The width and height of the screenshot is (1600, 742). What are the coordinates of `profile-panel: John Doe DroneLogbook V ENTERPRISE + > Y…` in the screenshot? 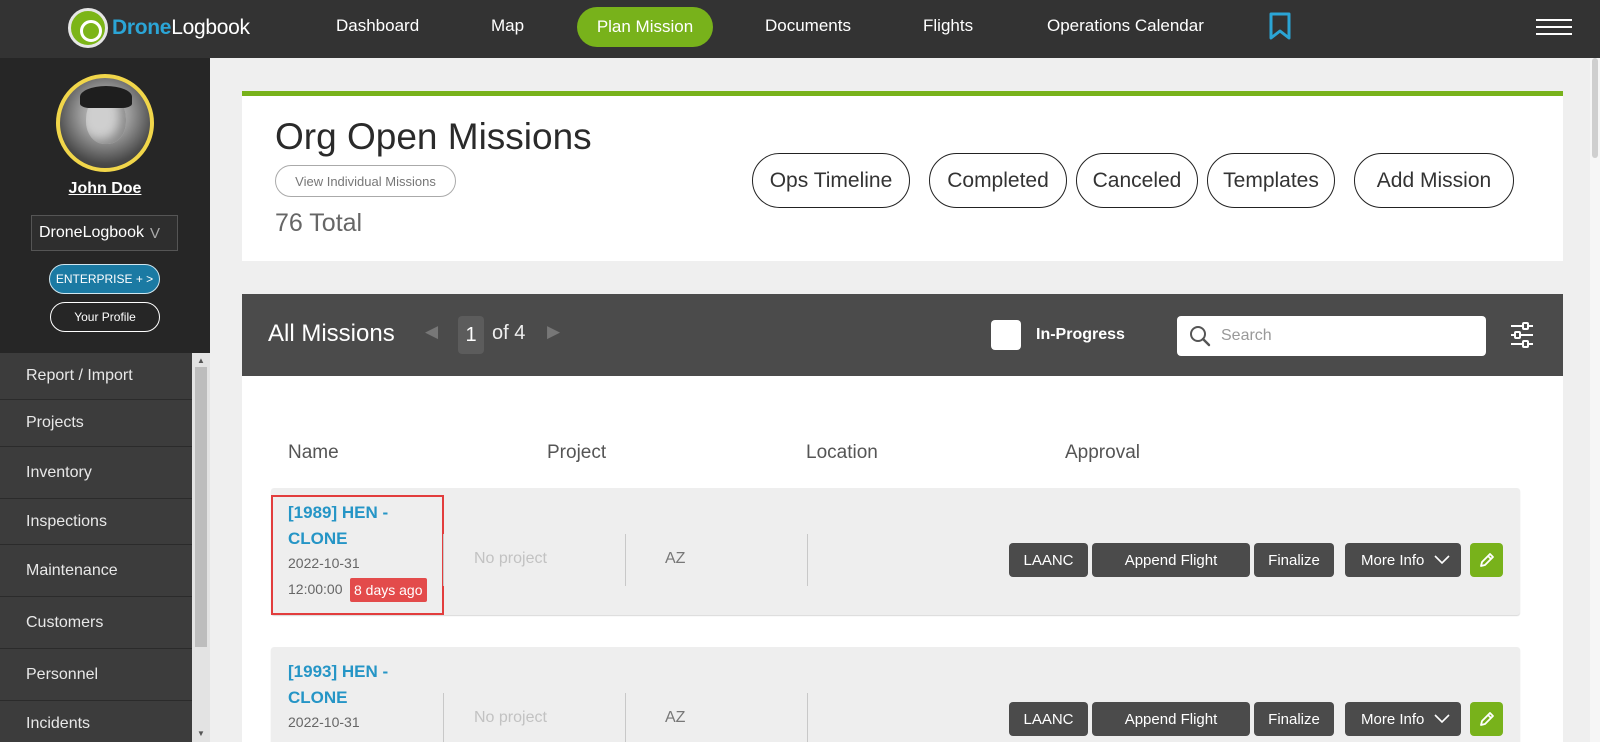 It's located at (105, 205).